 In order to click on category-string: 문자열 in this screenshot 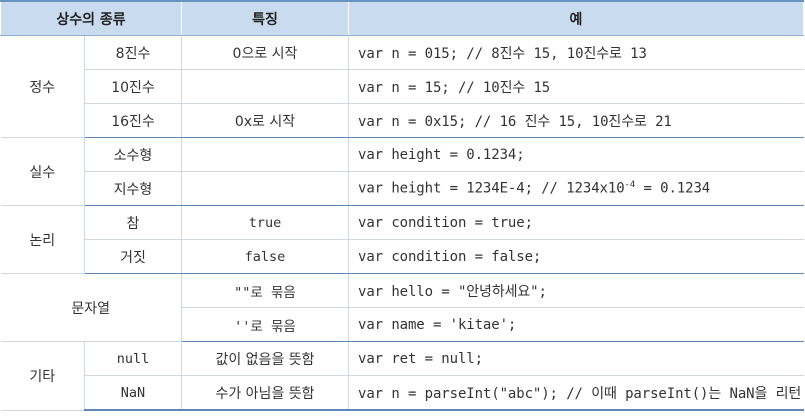, I will do `click(91, 307)`.